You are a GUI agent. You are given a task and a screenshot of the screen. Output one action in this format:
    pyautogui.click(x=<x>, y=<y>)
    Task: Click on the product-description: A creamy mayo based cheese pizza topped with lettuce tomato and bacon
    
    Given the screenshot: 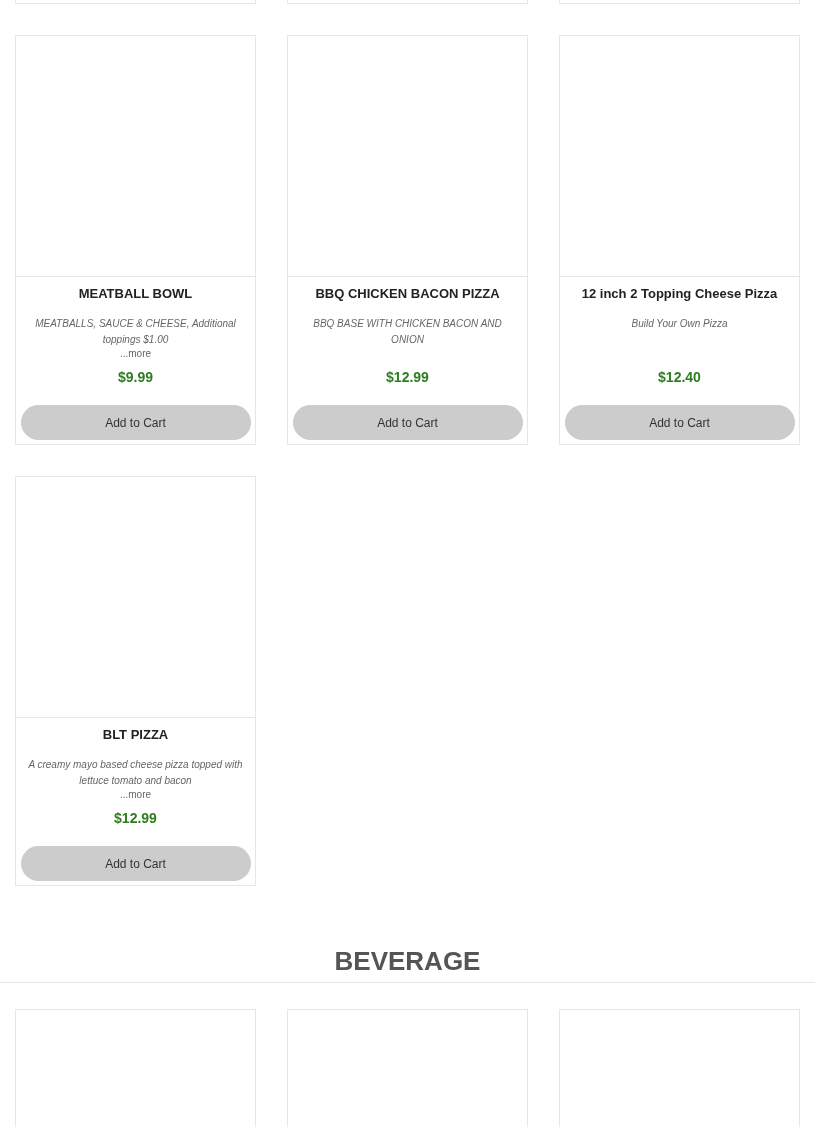 What is the action you would take?
    pyautogui.click(x=135, y=773)
    